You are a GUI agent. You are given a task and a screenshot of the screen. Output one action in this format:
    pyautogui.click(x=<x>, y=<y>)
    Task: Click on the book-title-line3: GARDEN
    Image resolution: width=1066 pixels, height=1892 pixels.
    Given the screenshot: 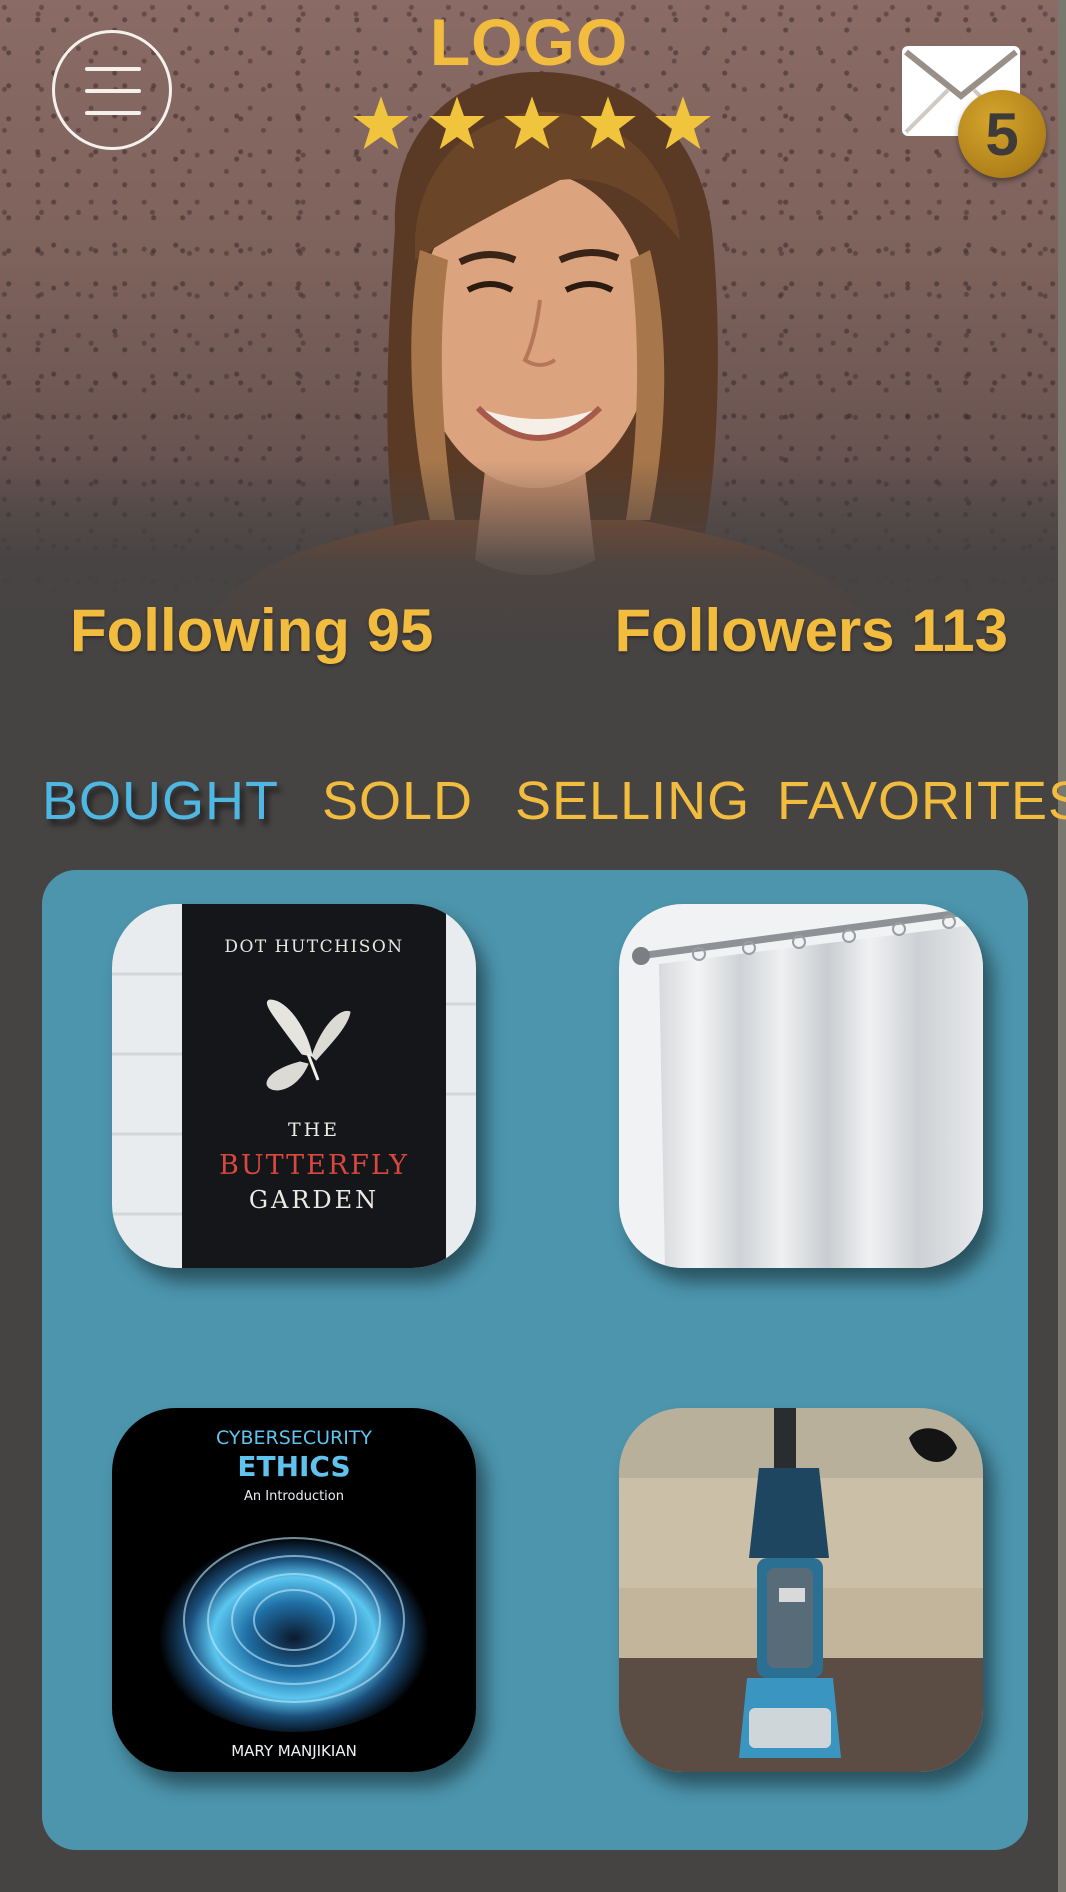 What is the action you would take?
    pyautogui.click(x=314, y=1200)
    